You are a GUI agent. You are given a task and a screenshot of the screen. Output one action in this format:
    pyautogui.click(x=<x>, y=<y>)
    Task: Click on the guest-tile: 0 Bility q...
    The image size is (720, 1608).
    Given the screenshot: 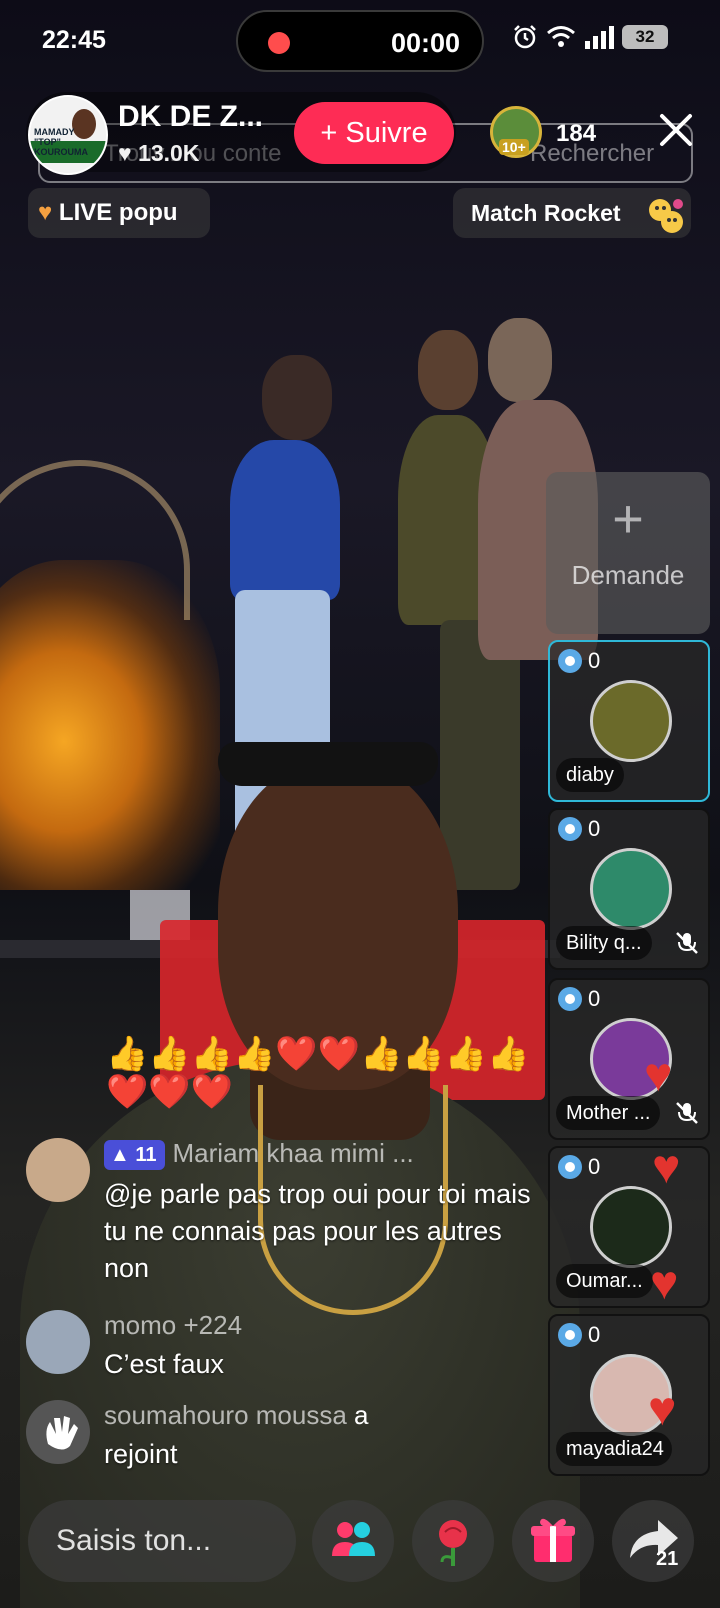 What is the action you would take?
    pyautogui.click(x=629, y=889)
    